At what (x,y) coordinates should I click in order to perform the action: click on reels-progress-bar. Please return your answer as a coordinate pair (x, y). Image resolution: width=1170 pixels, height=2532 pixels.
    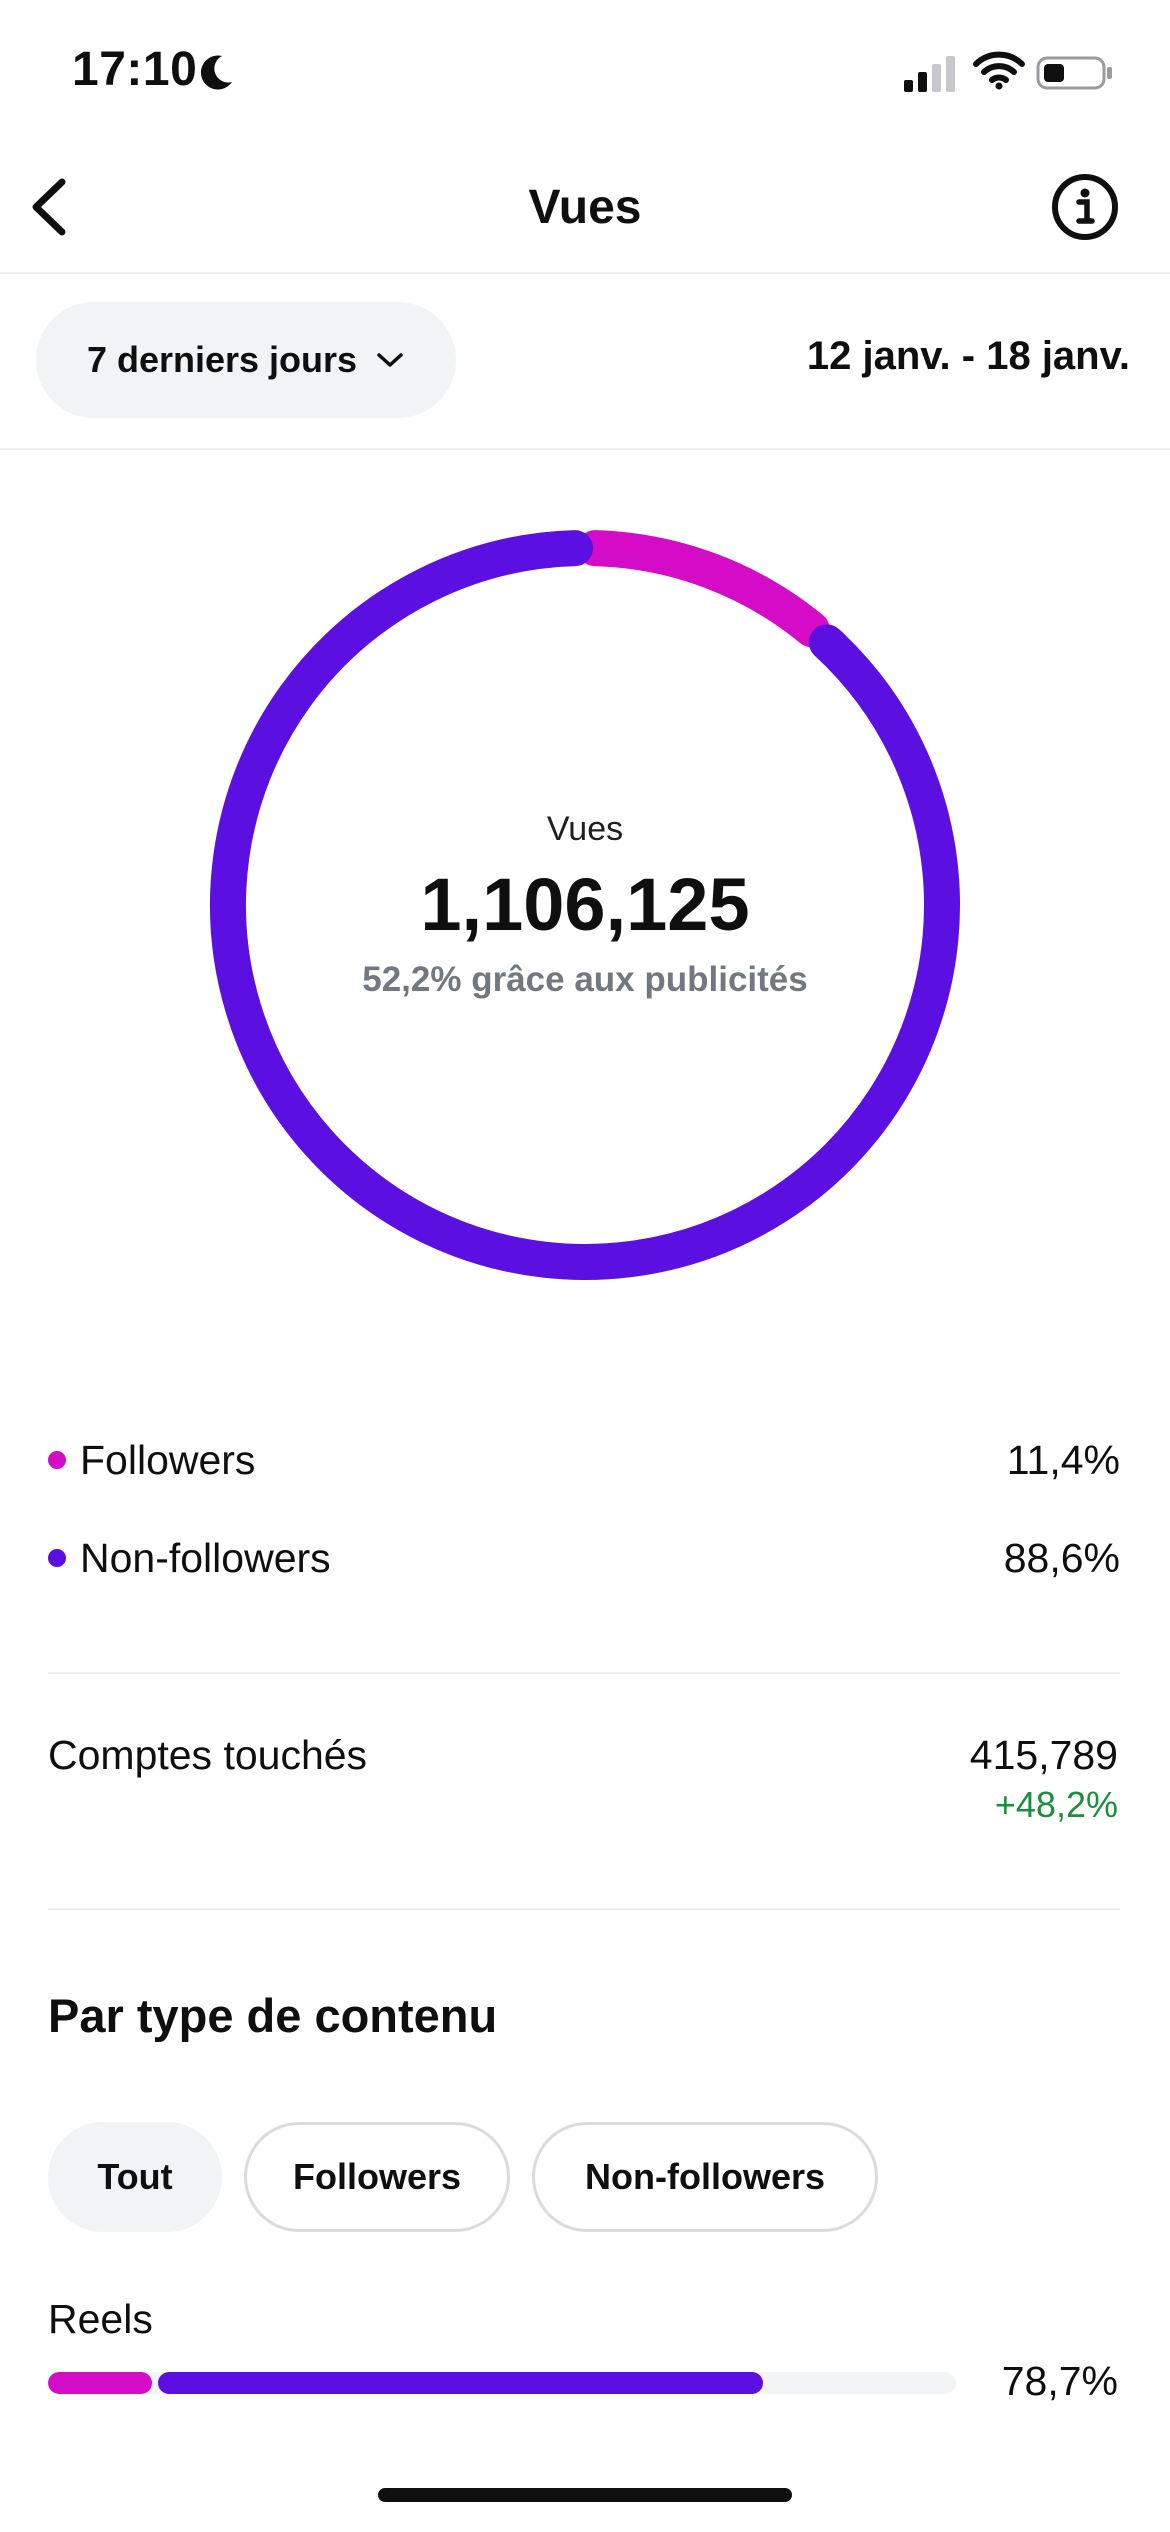
    Looking at the image, I should click on (502, 2383).